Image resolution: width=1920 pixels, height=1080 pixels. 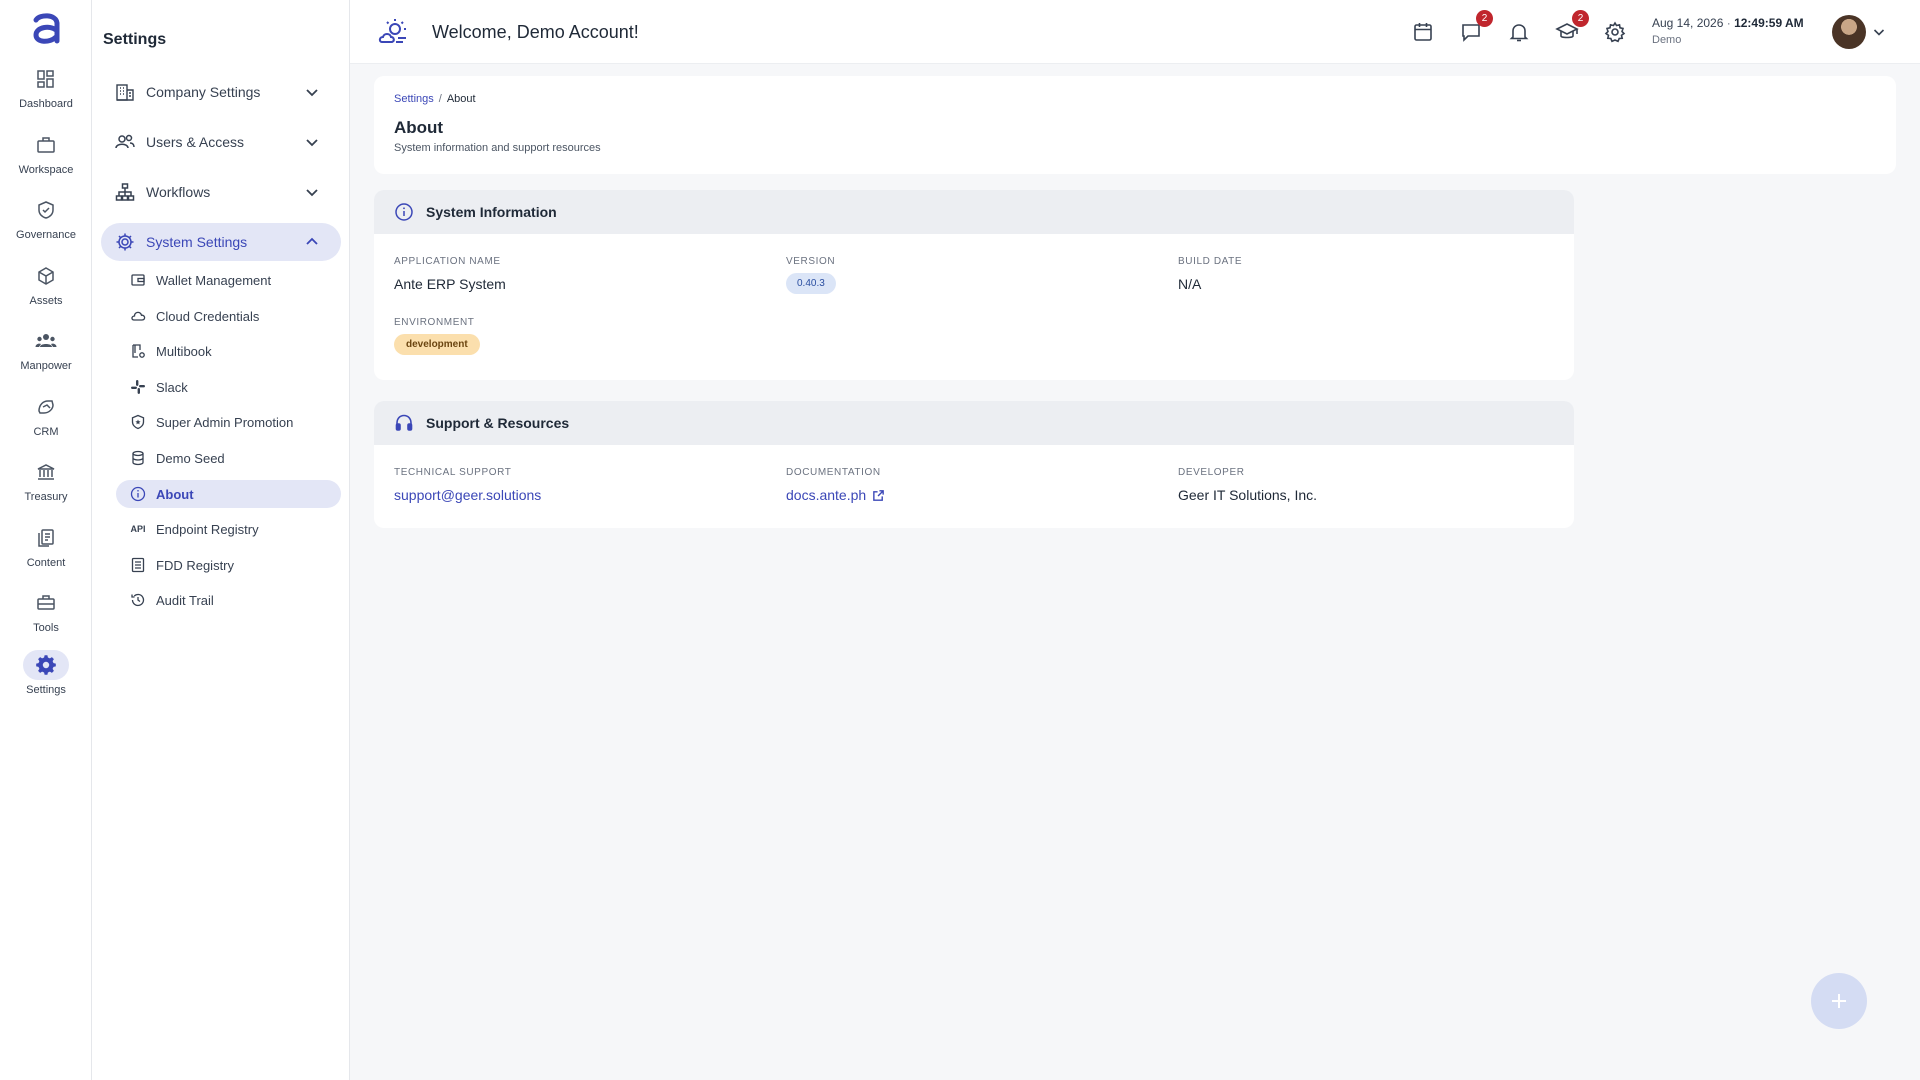 I want to click on system-information-header: System Information, so click(x=974, y=212).